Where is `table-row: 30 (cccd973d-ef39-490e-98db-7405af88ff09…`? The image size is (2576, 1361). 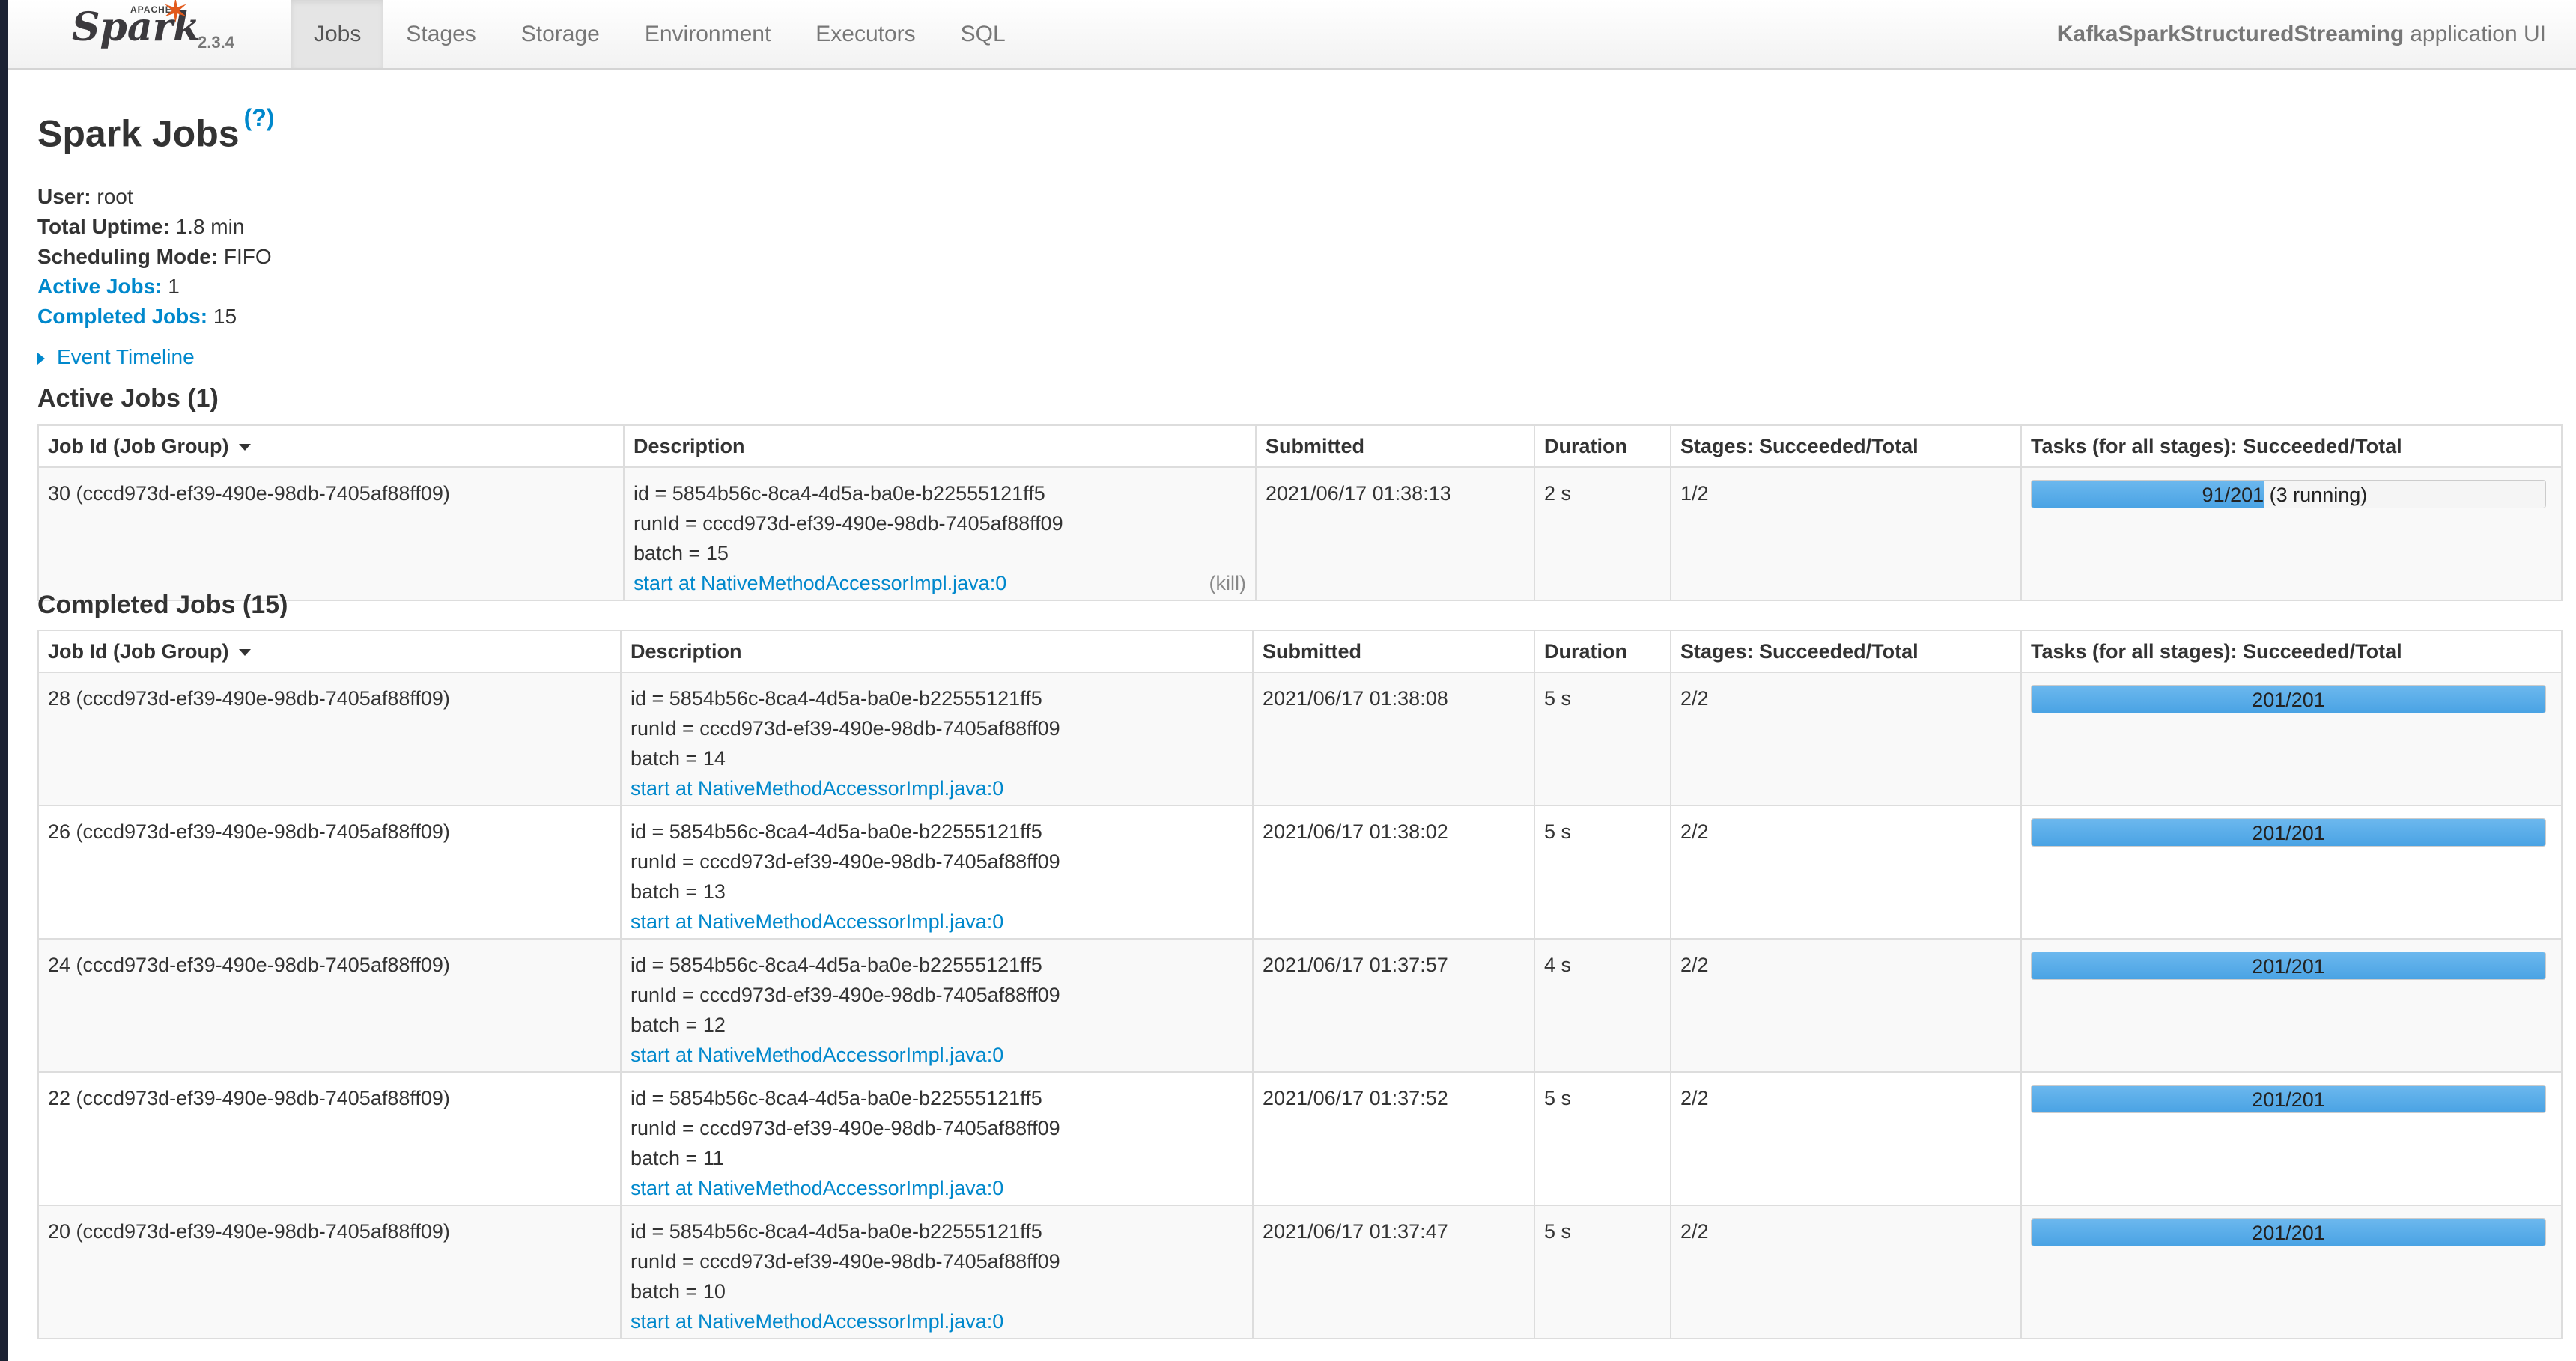 table-row: 30 (cccd973d-ef39-490e-98db-7405af88ff09… is located at coordinates (1300, 533).